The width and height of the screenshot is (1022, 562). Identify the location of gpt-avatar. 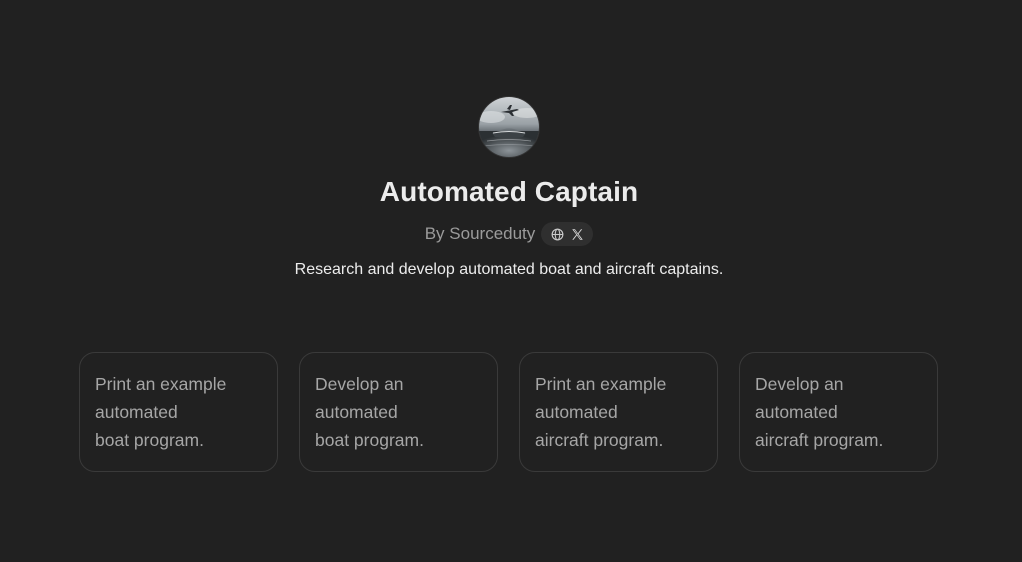
(509, 127).